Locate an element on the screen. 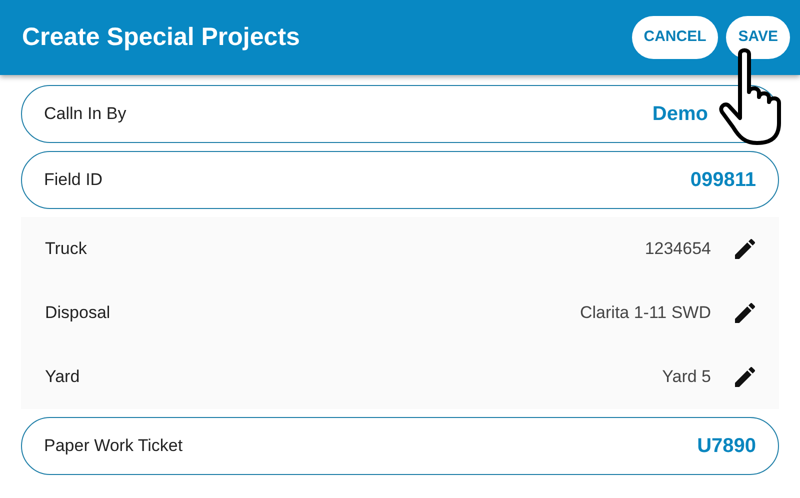  field-label: Calln In By is located at coordinates (85, 114).